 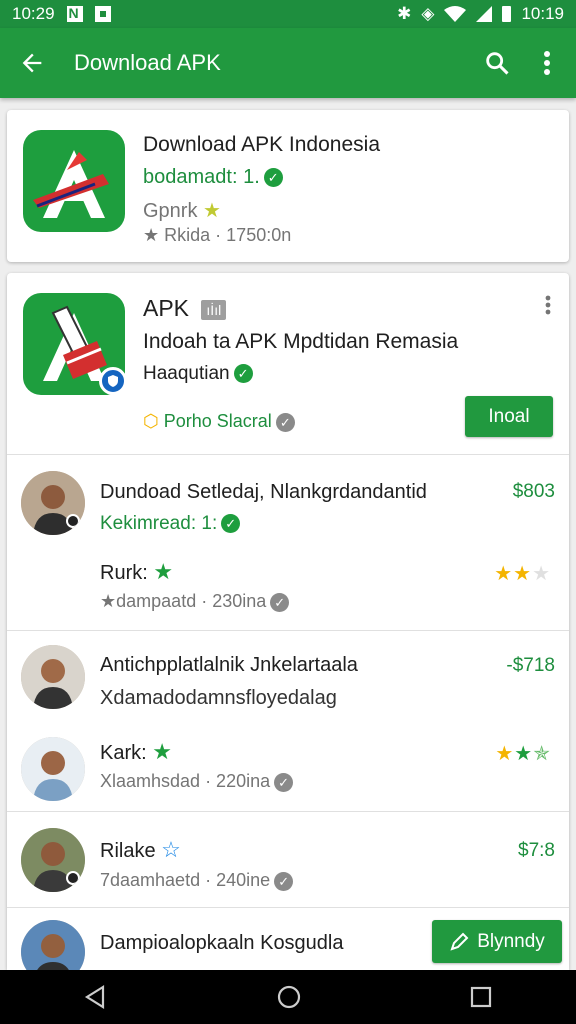 What do you see at coordinates (404, 13) in the screenshot?
I see `bluetooth-icon: ✱` at bounding box center [404, 13].